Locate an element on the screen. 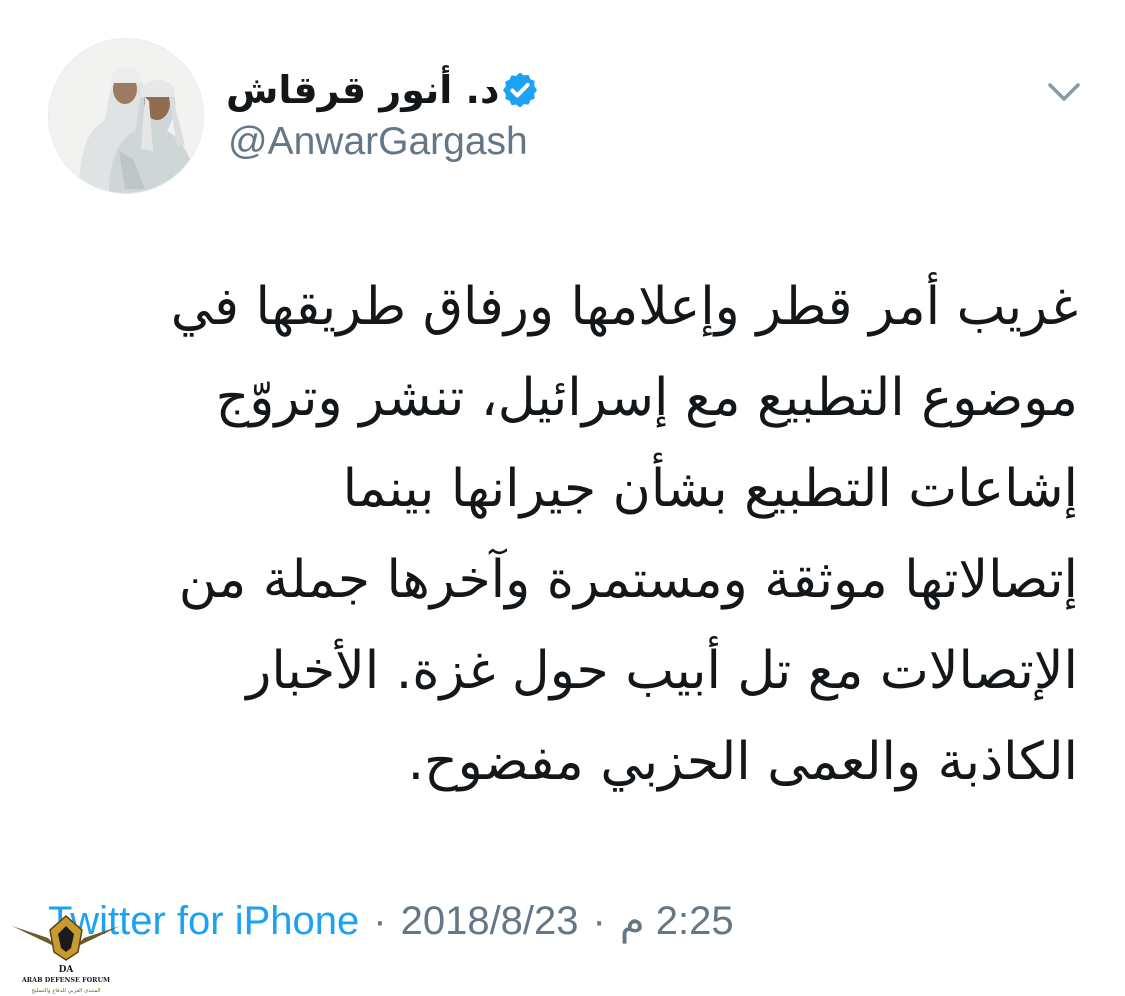 This screenshot has height=996, width=1125. tweet-meta: Twitter for iPhone · 2018/8/23 · 2:25 م is located at coordinates (391, 921).